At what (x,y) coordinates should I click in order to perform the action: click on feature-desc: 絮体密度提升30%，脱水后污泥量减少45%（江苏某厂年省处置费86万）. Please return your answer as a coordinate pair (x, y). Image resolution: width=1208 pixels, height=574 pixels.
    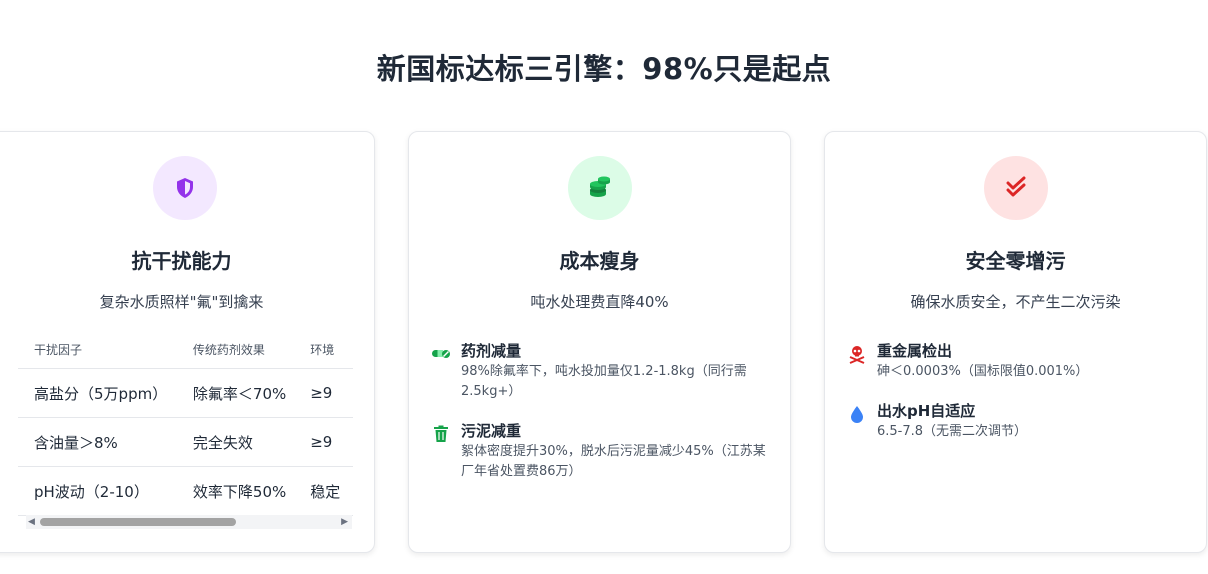
    Looking at the image, I should click on (613, 461).